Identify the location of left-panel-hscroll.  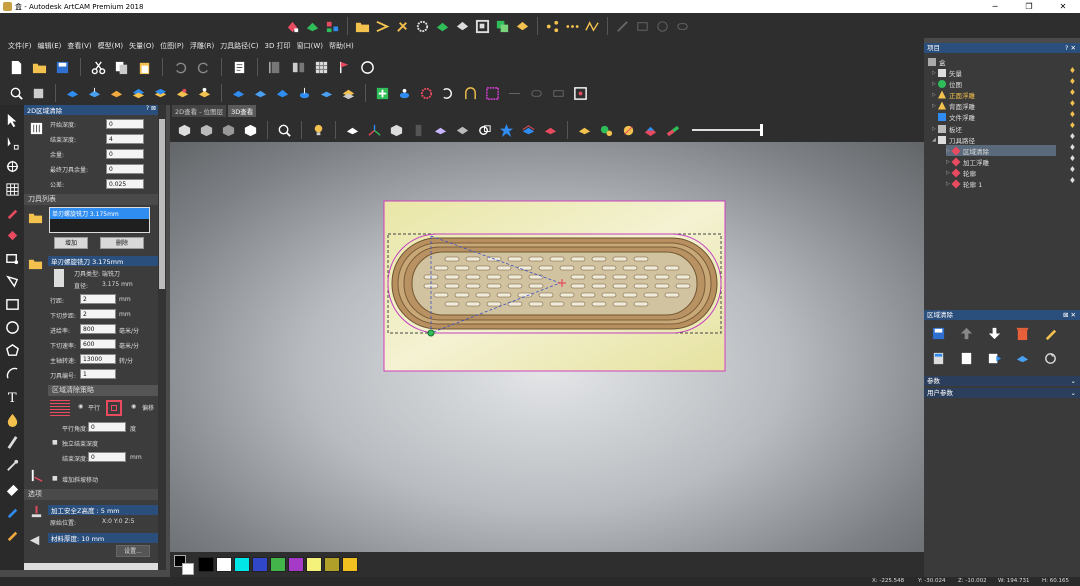
(91, 566).